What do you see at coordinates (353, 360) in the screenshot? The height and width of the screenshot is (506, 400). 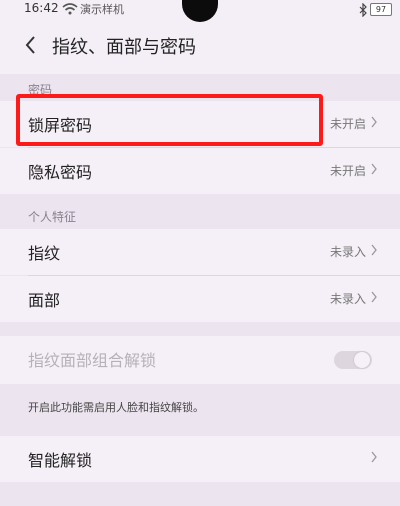 I see `combo-unlock-toggle` at bounding box center [353, 360].